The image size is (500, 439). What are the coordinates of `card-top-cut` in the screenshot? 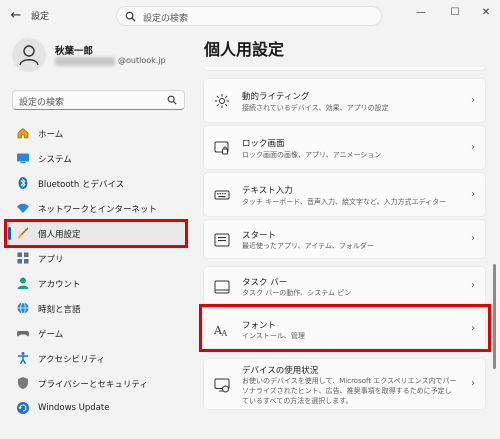 It's located at (344, 69).